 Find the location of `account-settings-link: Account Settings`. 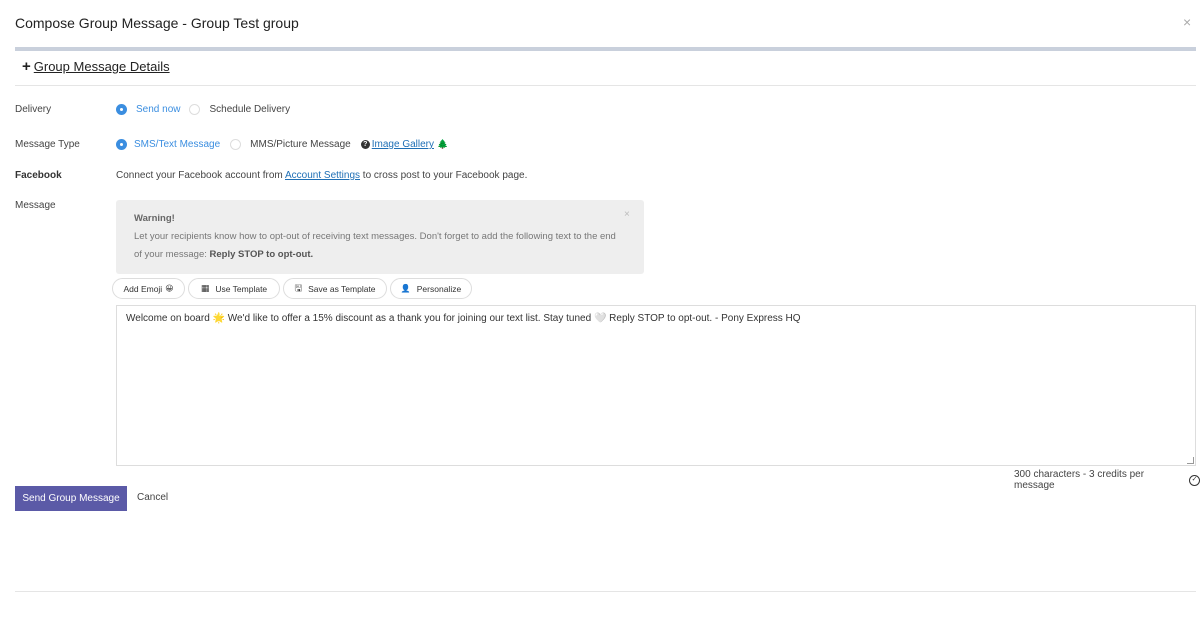

account-settings-link: Account Settings is located at coordinates (322, 175).